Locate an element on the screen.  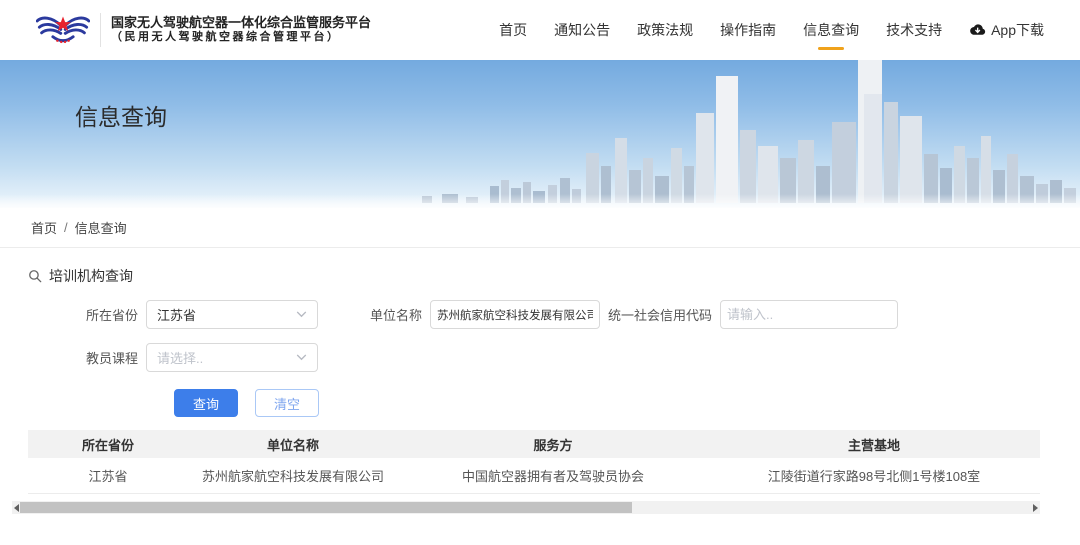
search-icon is located at coordinates (35, 276).